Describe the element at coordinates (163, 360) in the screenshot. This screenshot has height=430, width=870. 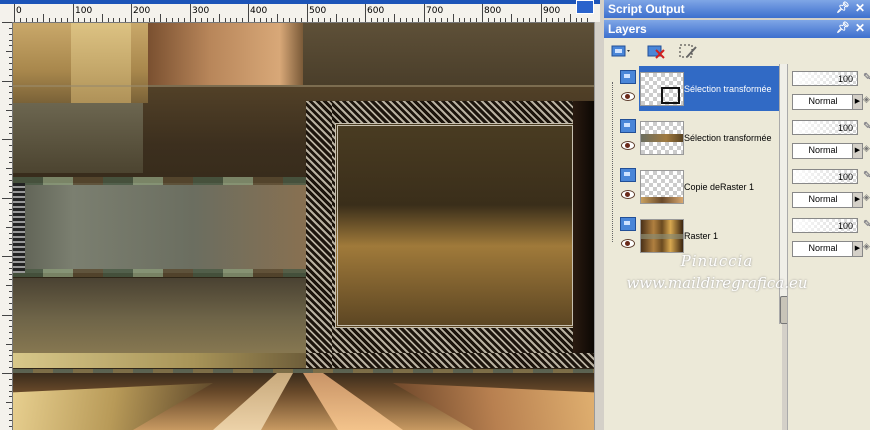
I see `lower-left-gold-strip` at that location.